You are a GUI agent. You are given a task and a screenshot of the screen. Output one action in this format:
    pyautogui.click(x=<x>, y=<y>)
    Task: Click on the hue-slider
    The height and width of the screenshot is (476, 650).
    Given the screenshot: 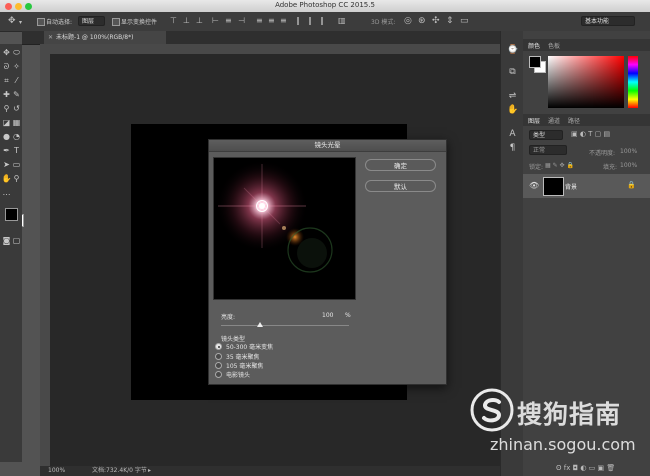 What is the action you would take?
    pyautogui.click(x=633, y=82)
    